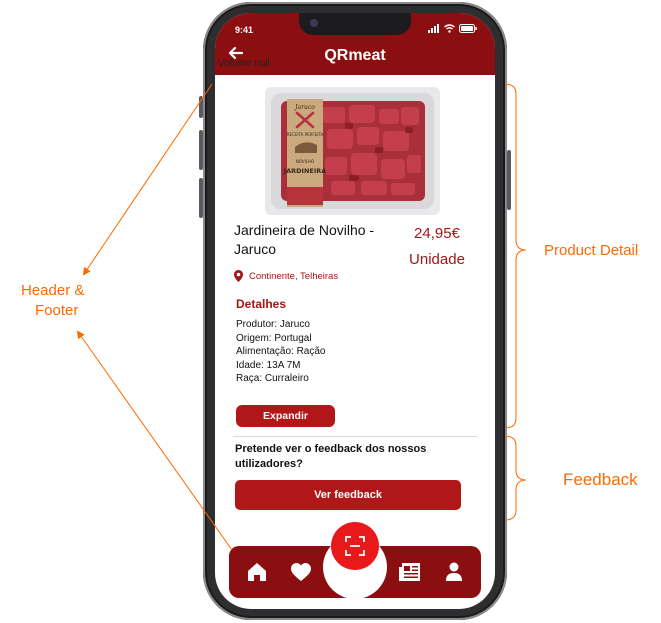 The image size is (661, 623). Describe the element at coordinates (147, 179) in the screenshot. I see `annotation-arrow-header` at that location.